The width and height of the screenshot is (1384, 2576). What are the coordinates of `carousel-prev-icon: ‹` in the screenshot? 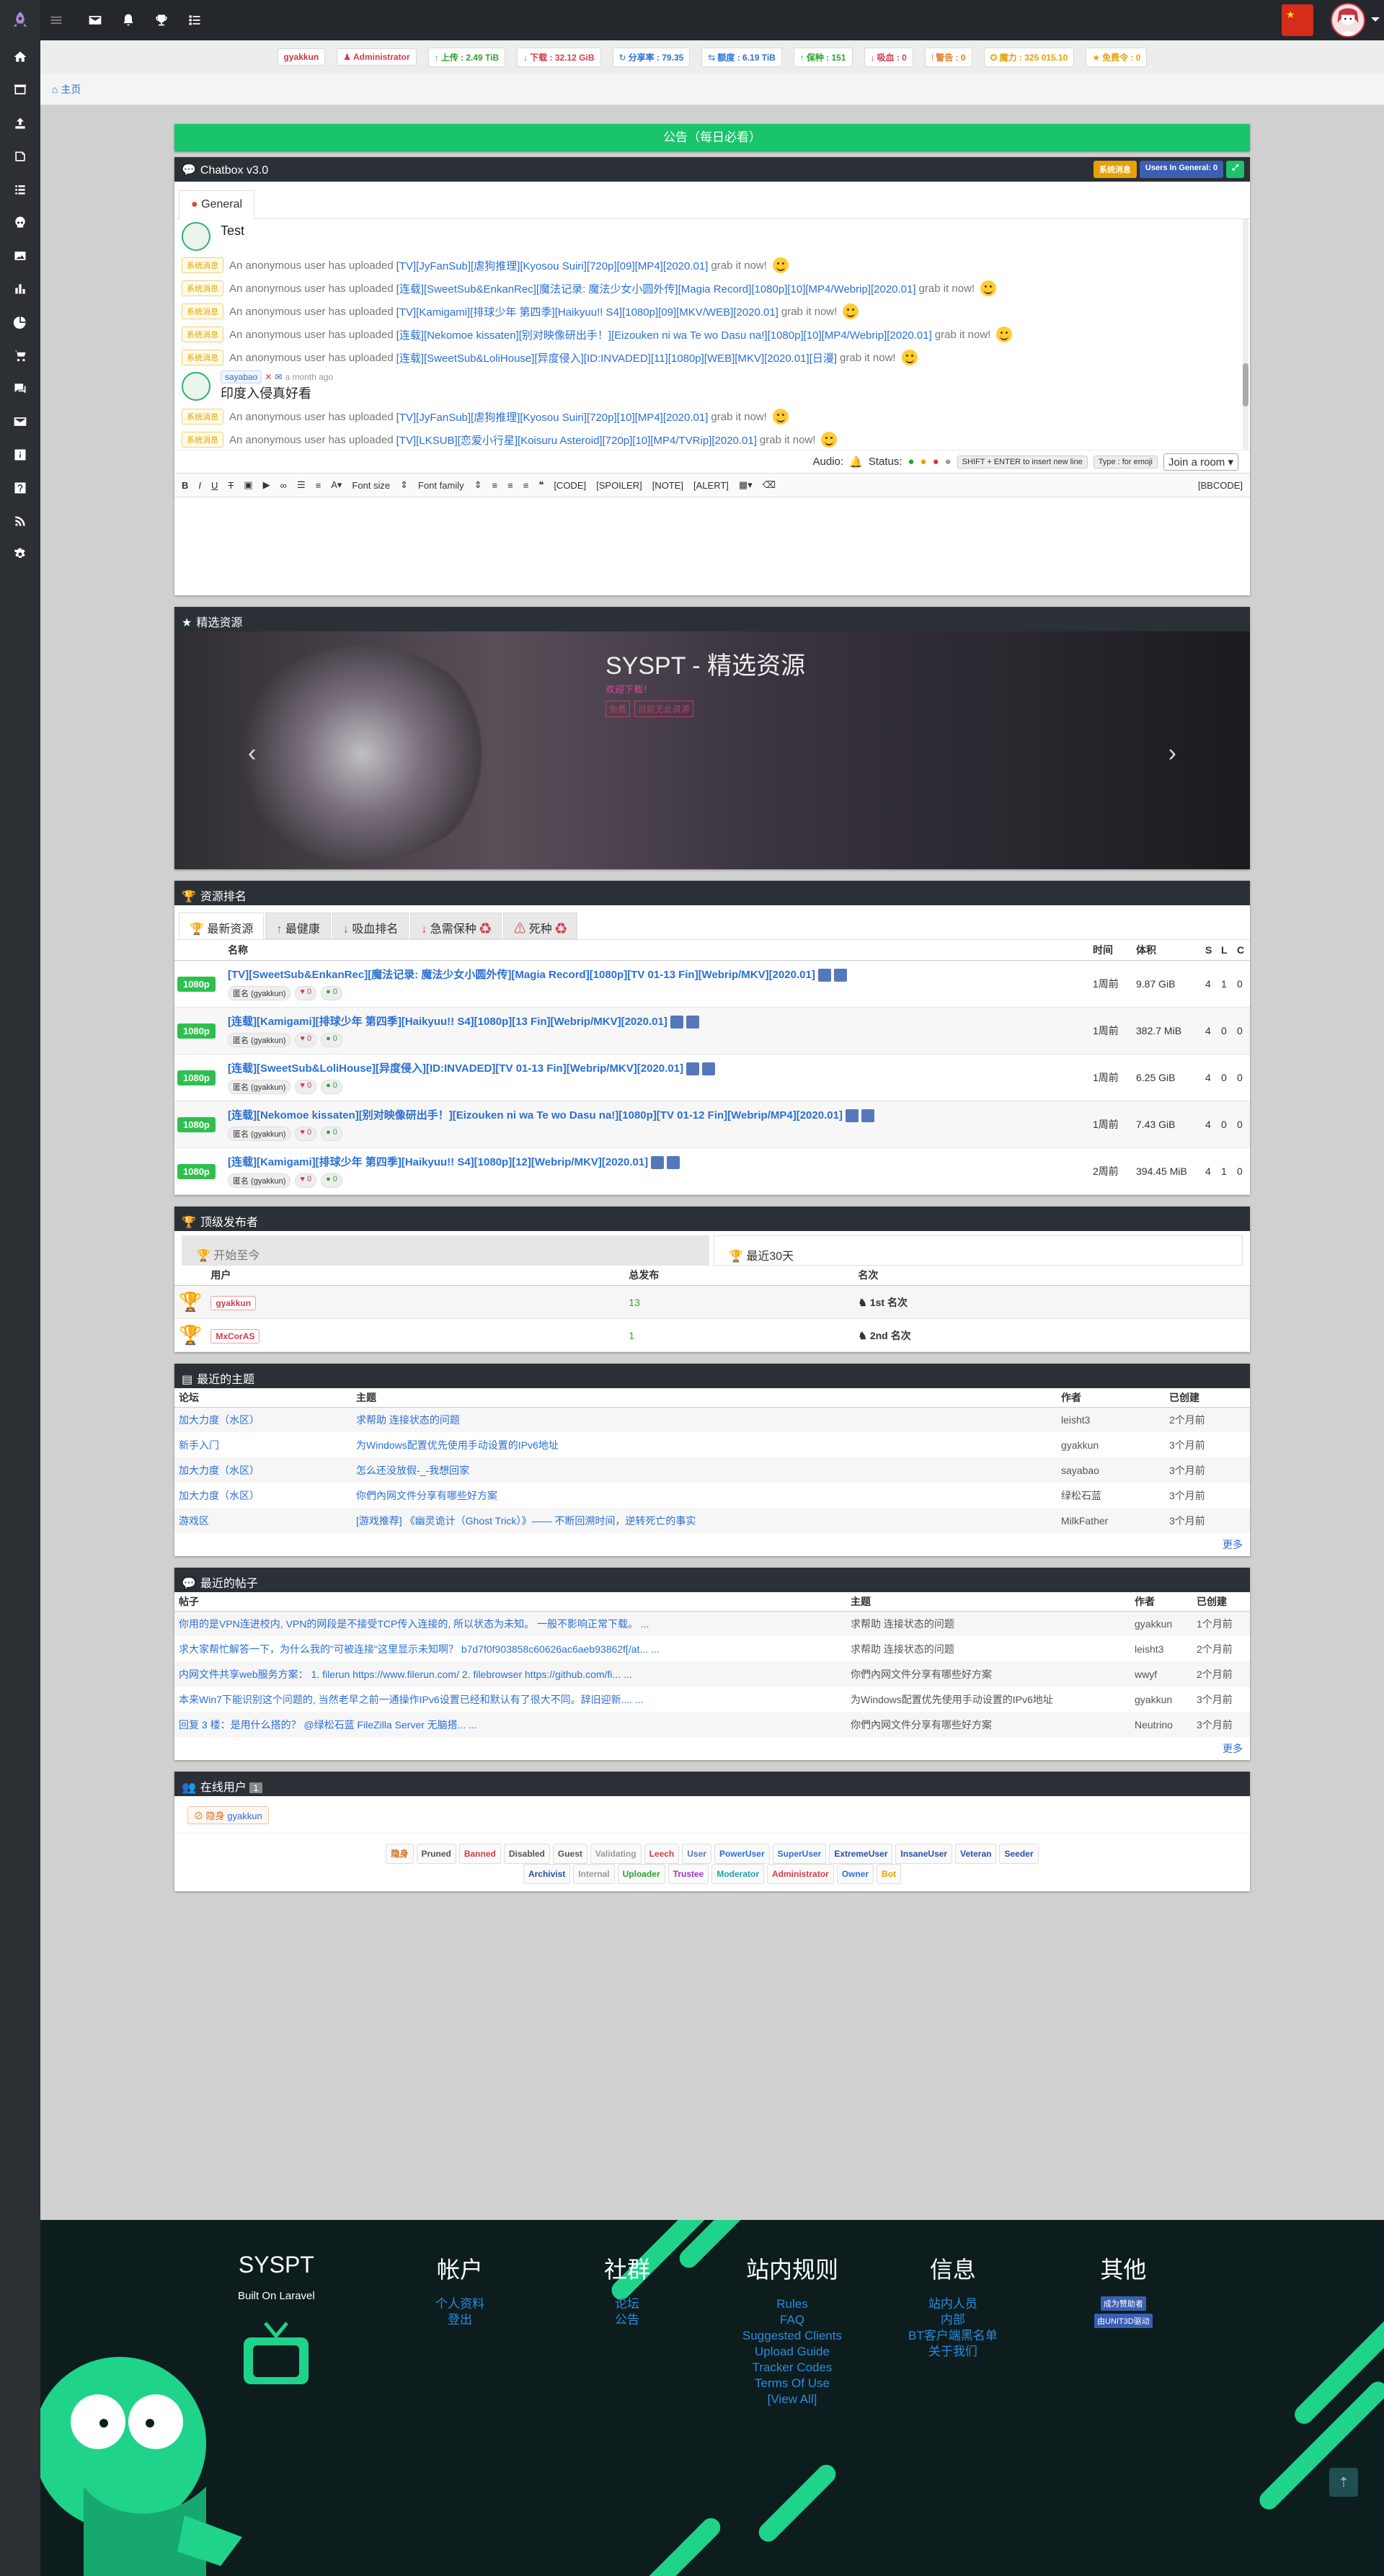 It's located at (252, 754).